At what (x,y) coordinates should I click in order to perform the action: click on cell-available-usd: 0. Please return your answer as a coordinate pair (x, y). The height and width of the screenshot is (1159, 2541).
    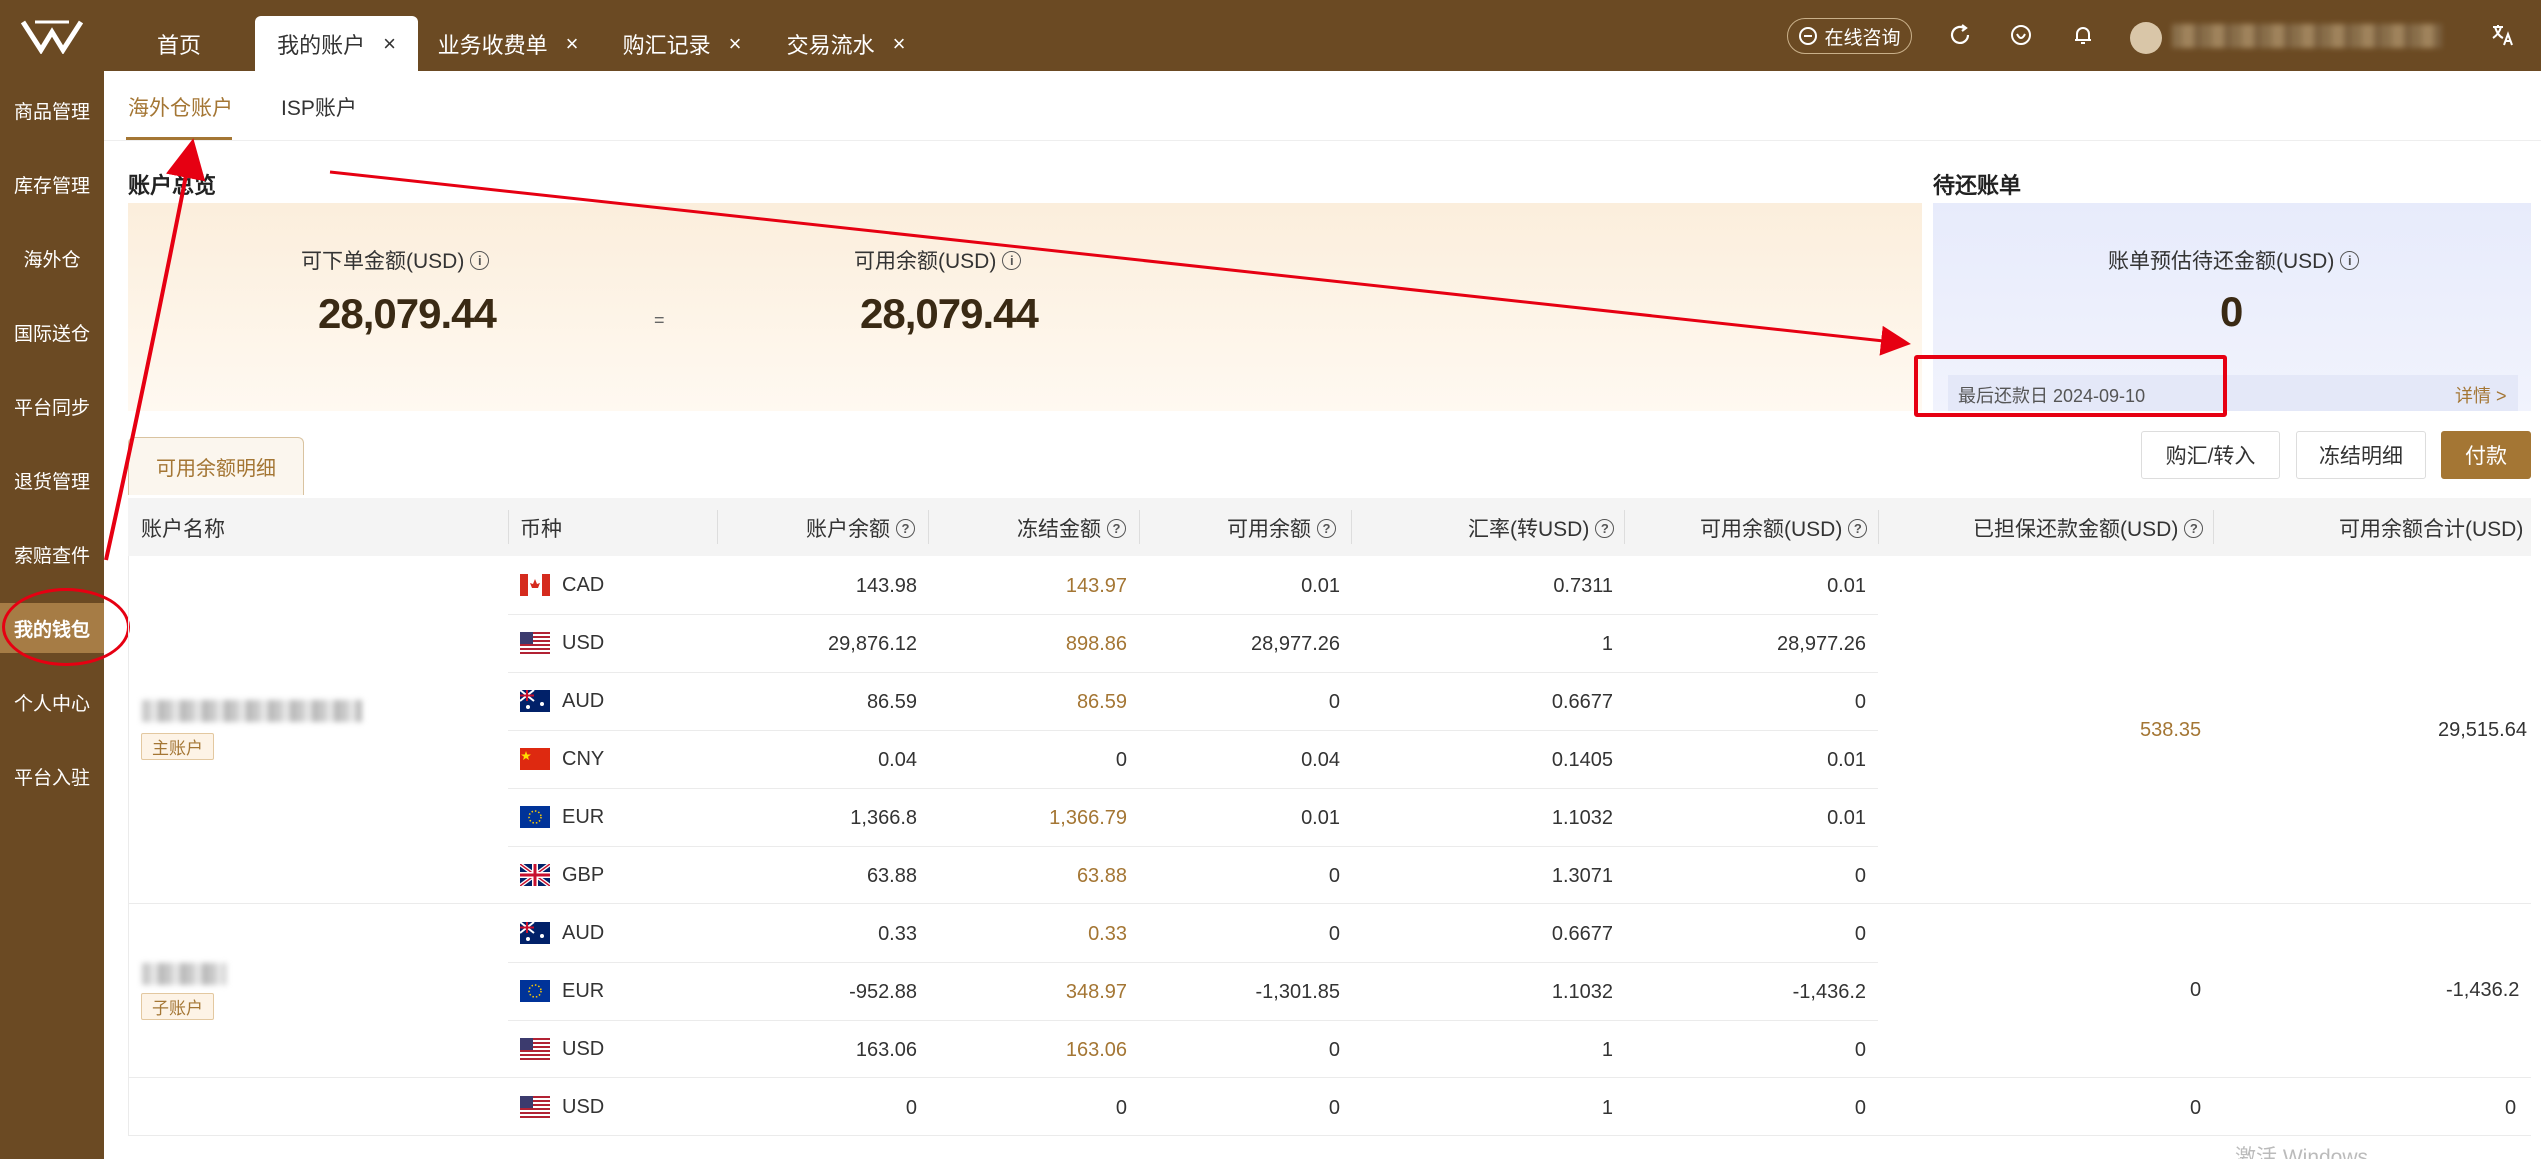
    Looking at the image, I should click on (1860, 1108).